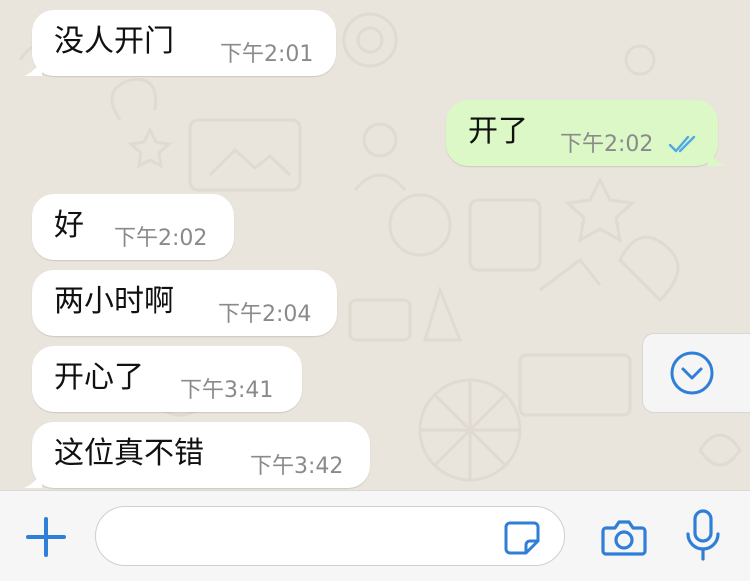  I want to click on camera-button, so click(624, 537).